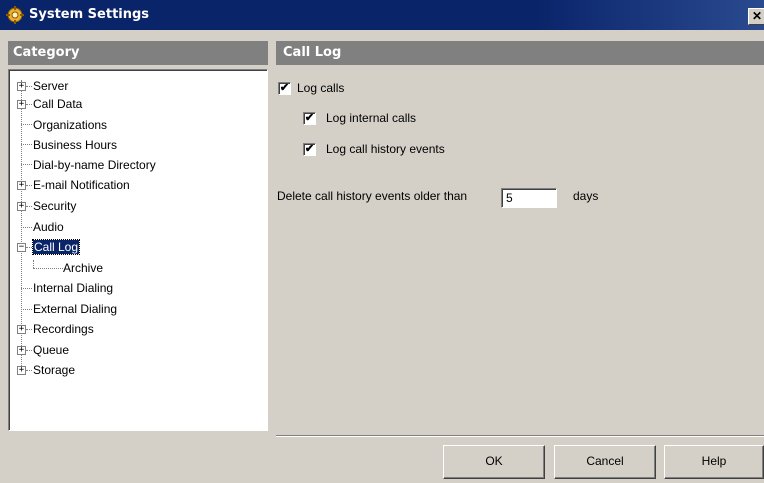 Image resolution: width=764 pixels, height=483 pixels. I want to click on log-call-history-events-checkbox: ✔, so click(309, 149).